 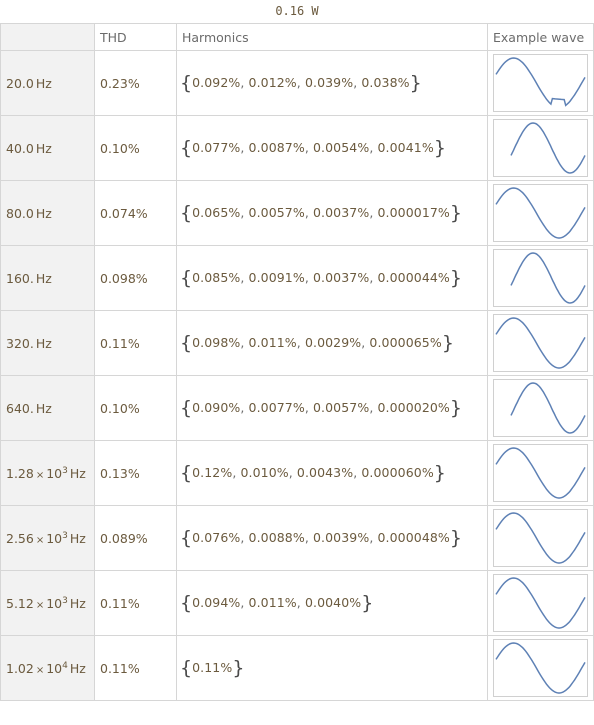 I want to click on page-title: 0.16 W, so click(x=297, y=11).